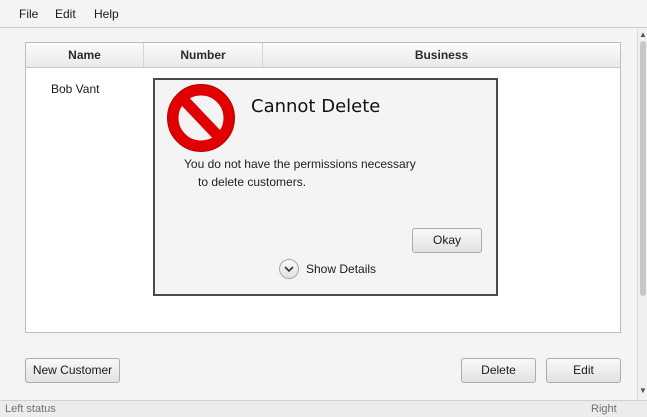 The height and width of the screenshot is (417, 647). I want to click on new-customer-button: New Customer, so click(72, 370).